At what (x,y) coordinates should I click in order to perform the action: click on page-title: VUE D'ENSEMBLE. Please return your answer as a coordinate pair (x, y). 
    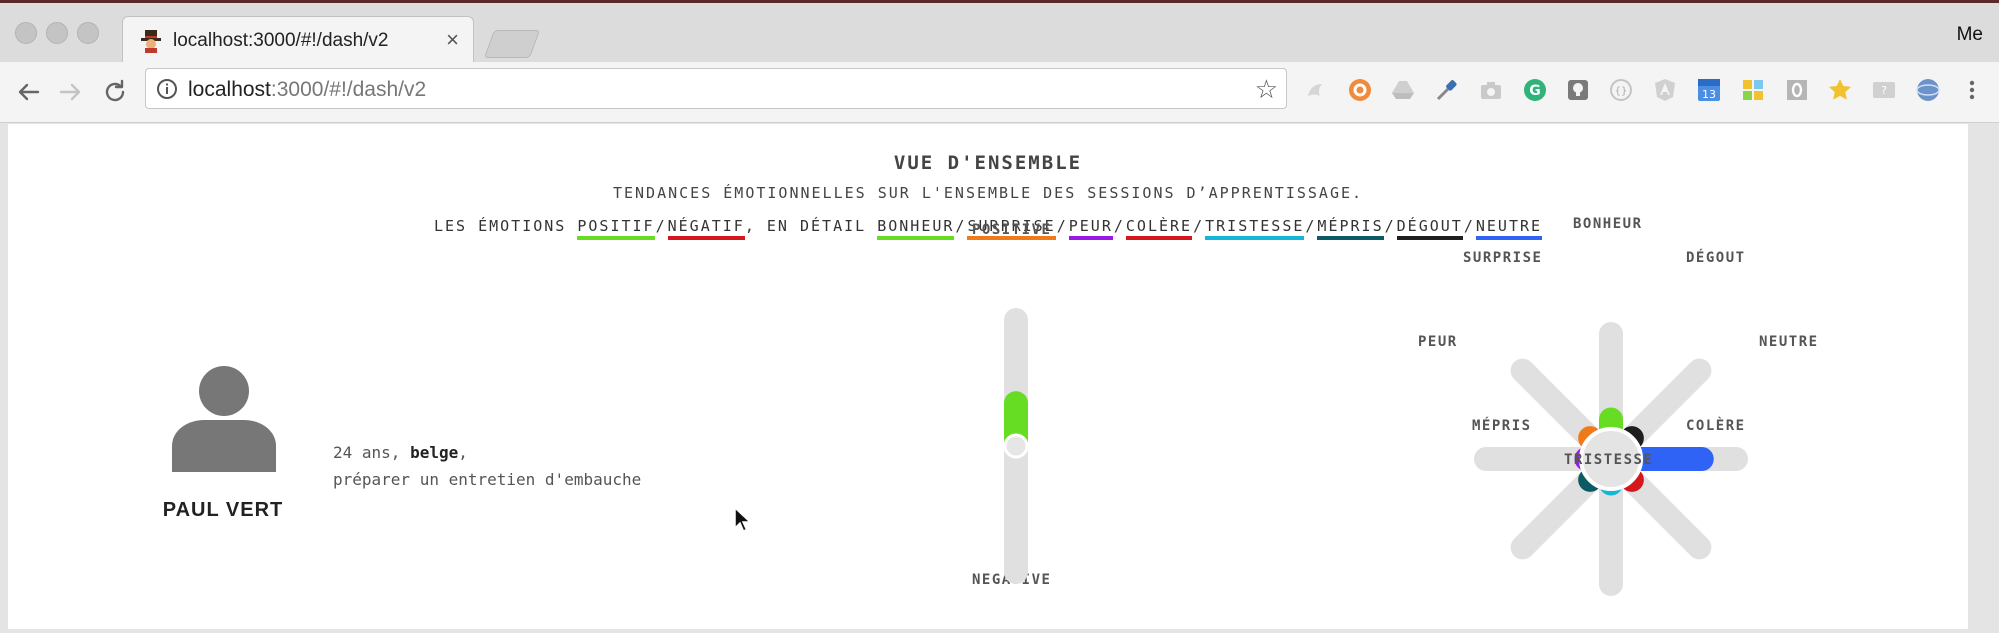
    Looking at the image, I should click on (988, 163).